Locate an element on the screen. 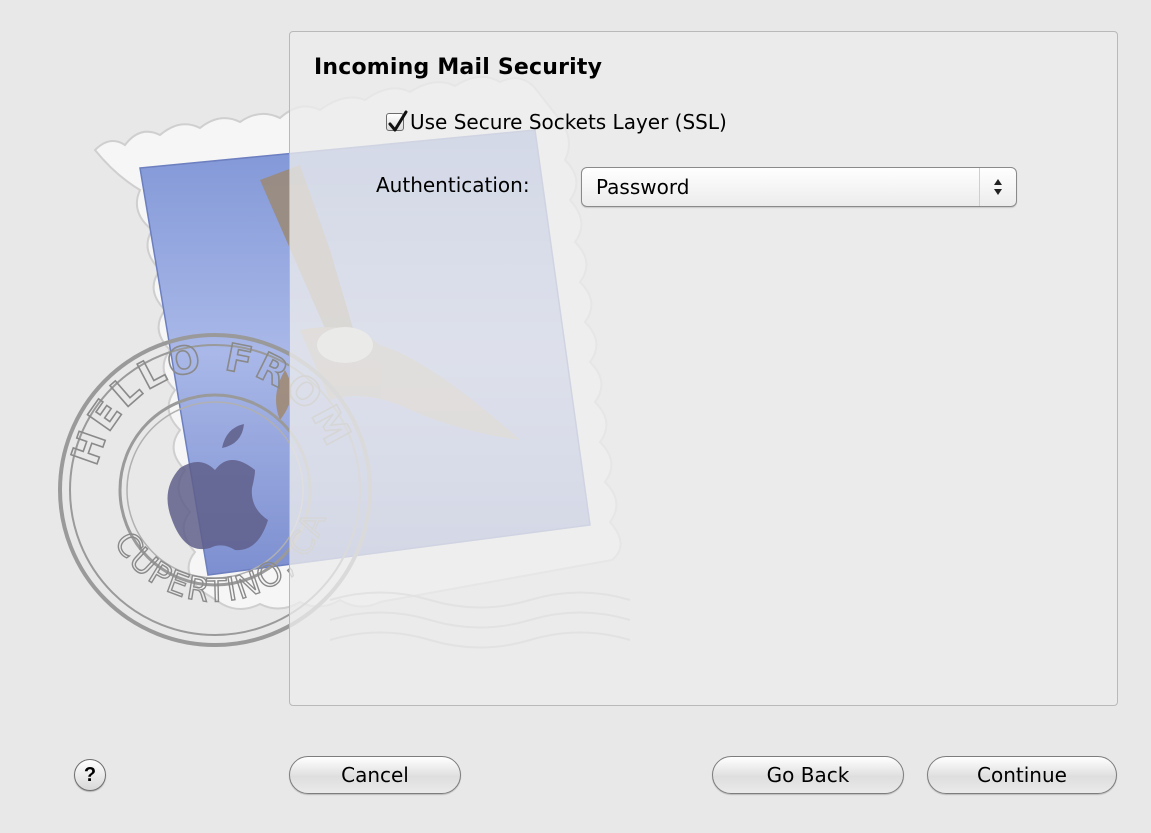 Image resolution: width=1151 pixels, height=833 pixels. cancel-button: Cancel is located at coordinates (375, 775).